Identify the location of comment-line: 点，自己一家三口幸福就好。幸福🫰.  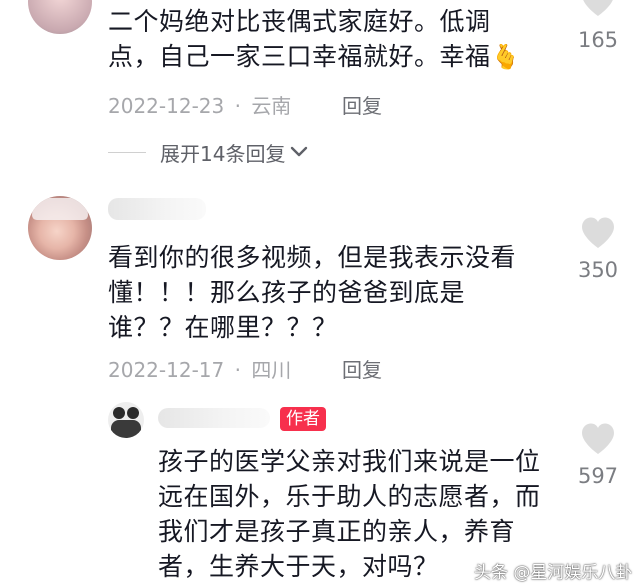
(314, 56).